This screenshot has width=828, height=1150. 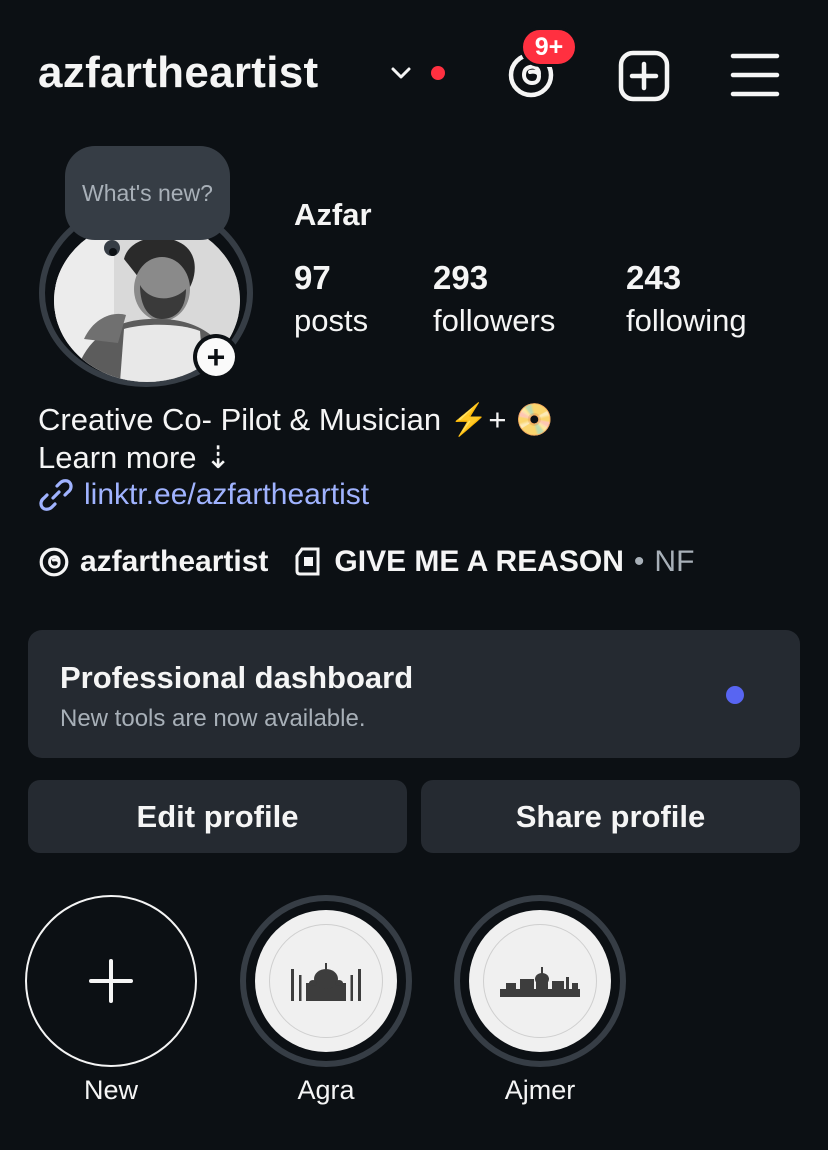 I want to click on highlight-label: New, so click(x=110, y=1090).